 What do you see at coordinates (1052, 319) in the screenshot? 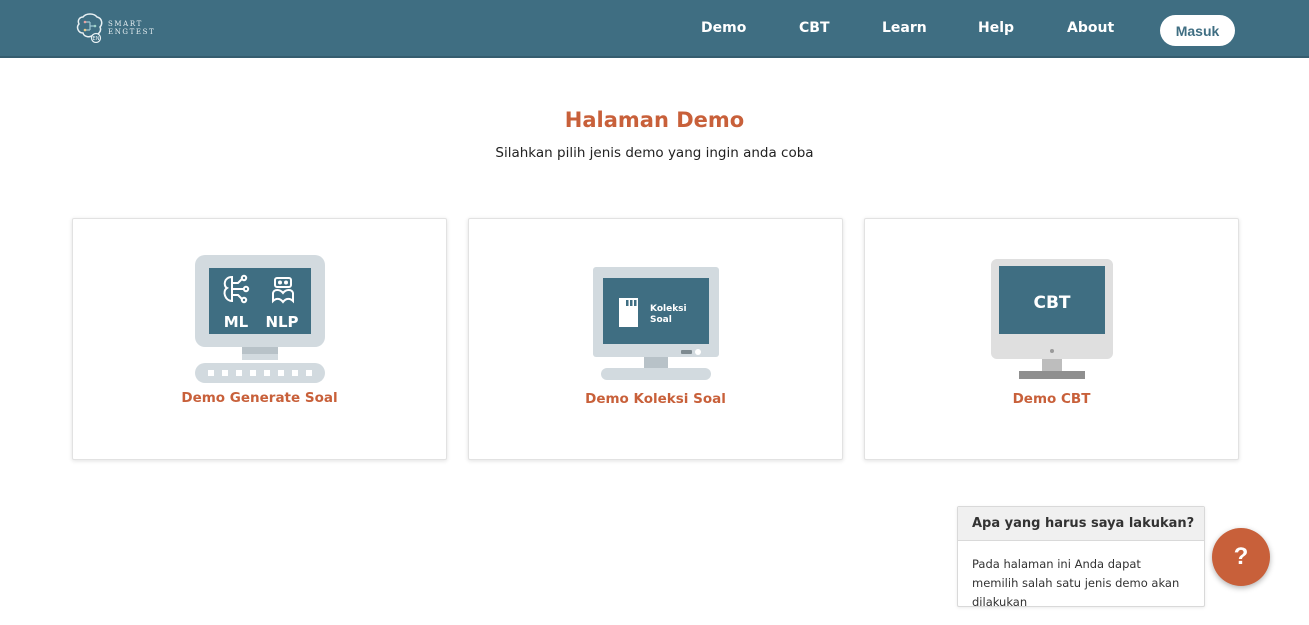
I see `cbt-monitor-icon: CBT` at bounding box center [1052, 319].